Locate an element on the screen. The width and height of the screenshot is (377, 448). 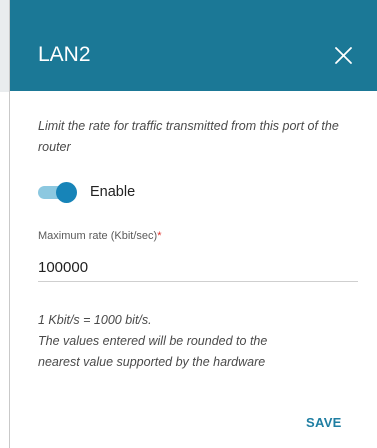
background-page-header-strip is located at coordinates (4, 46).